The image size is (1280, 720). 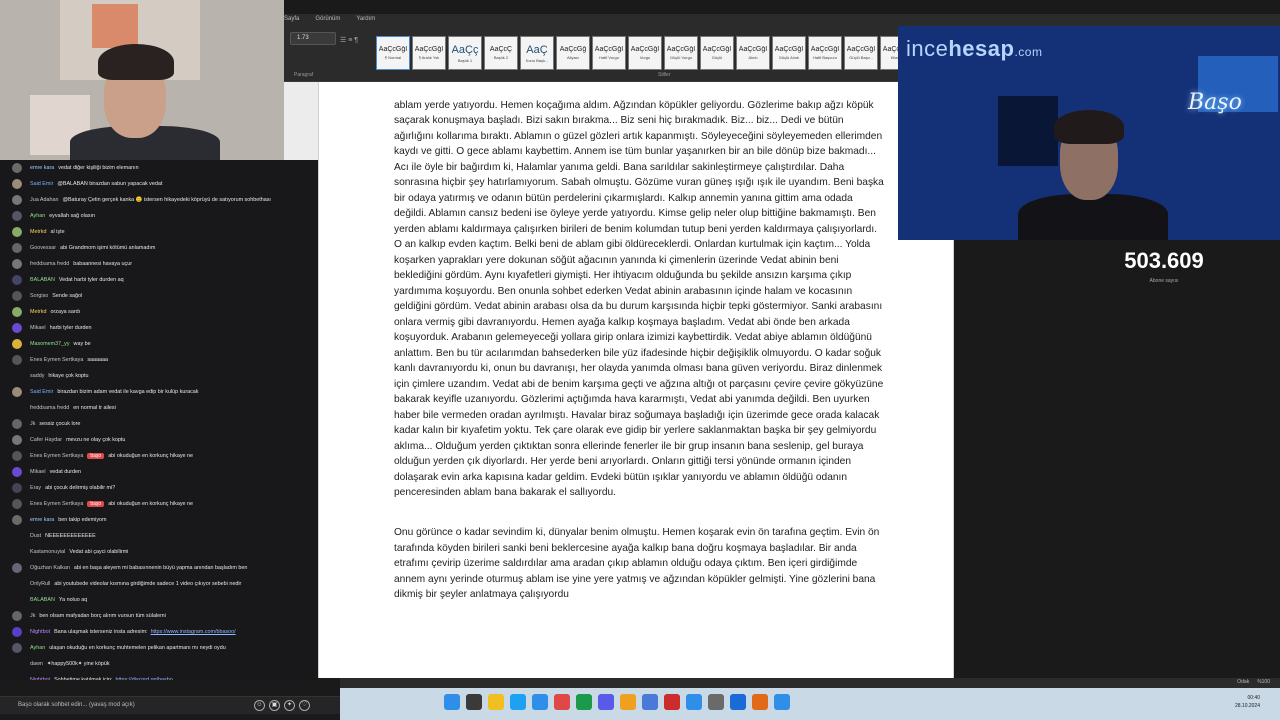 I want to click on chat-username: Cafer Haydar, so click(x=46, y=440).